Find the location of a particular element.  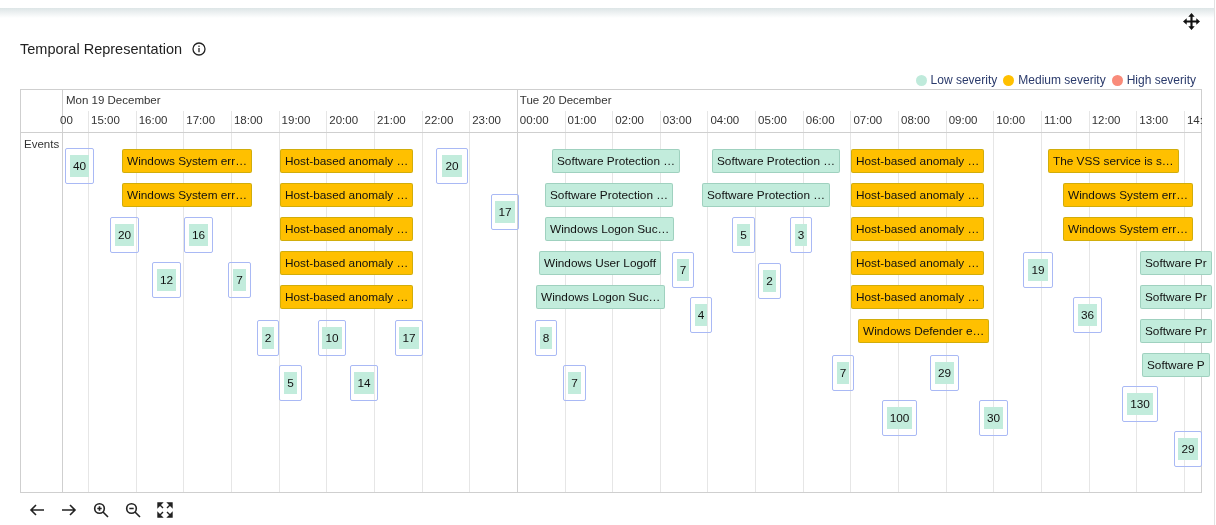

panel-title: Temporal Representation is located at coordinates (101, 49).